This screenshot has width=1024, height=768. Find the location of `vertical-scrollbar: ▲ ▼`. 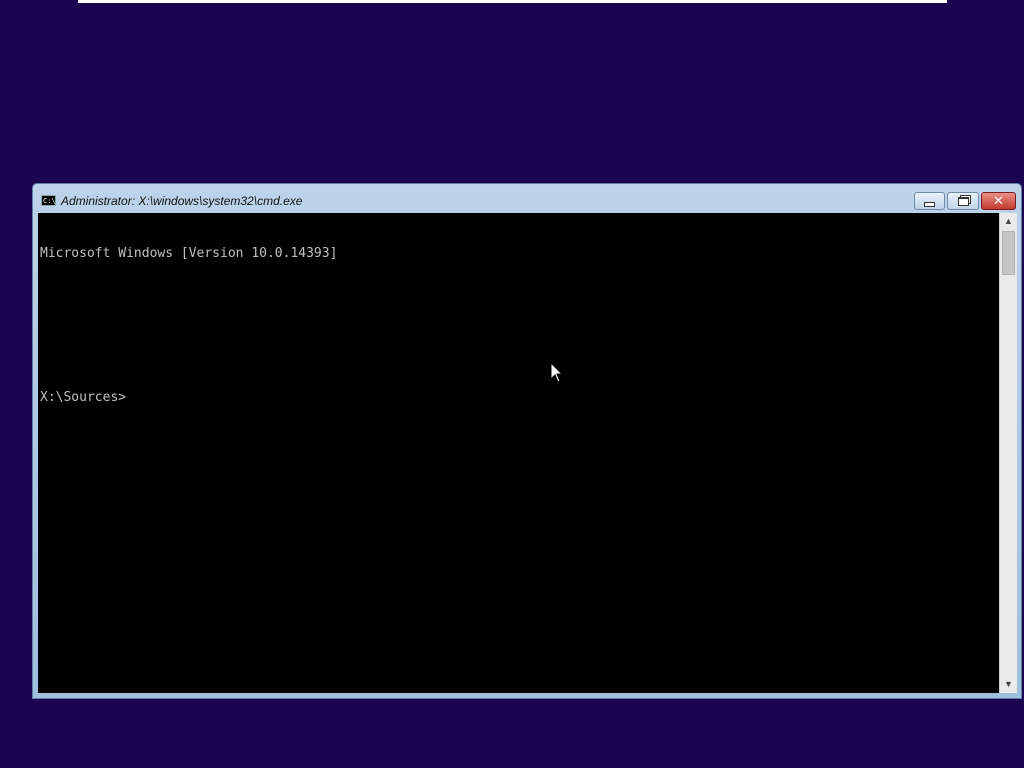

vertical-scrollbar: ▲ ▼ is located at coordinates (1008, 453).